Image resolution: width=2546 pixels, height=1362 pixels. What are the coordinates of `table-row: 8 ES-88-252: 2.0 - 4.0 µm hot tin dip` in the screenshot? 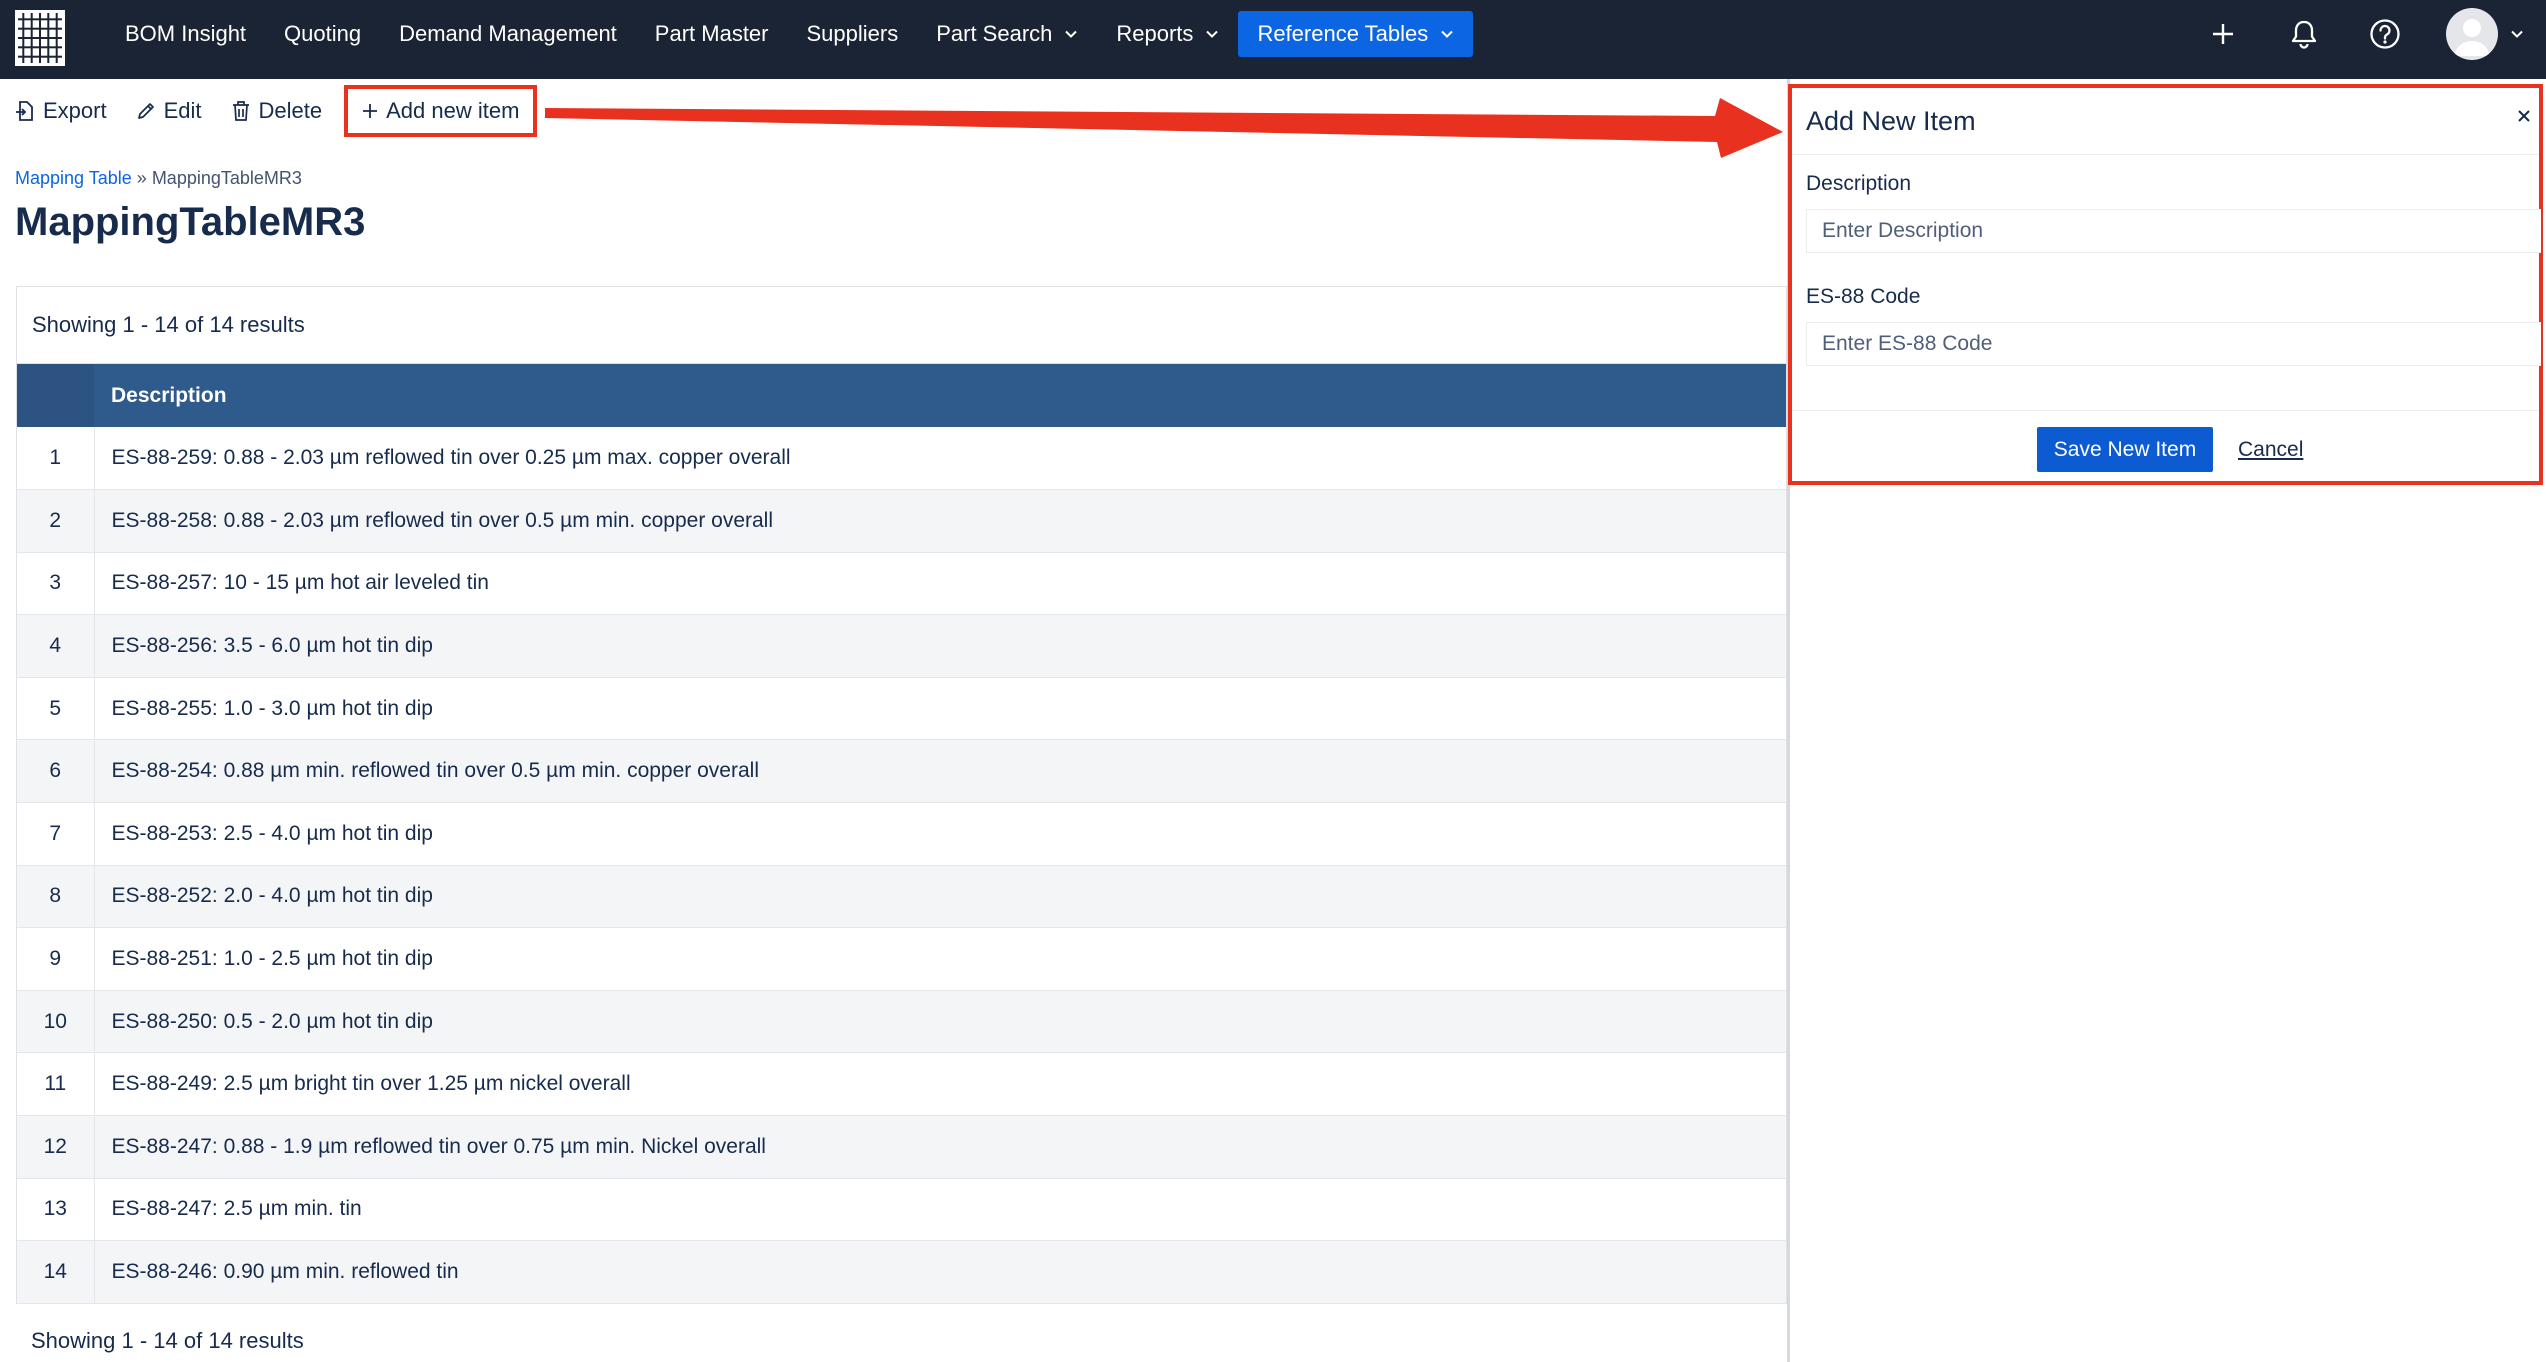 It's located at (901, 896).